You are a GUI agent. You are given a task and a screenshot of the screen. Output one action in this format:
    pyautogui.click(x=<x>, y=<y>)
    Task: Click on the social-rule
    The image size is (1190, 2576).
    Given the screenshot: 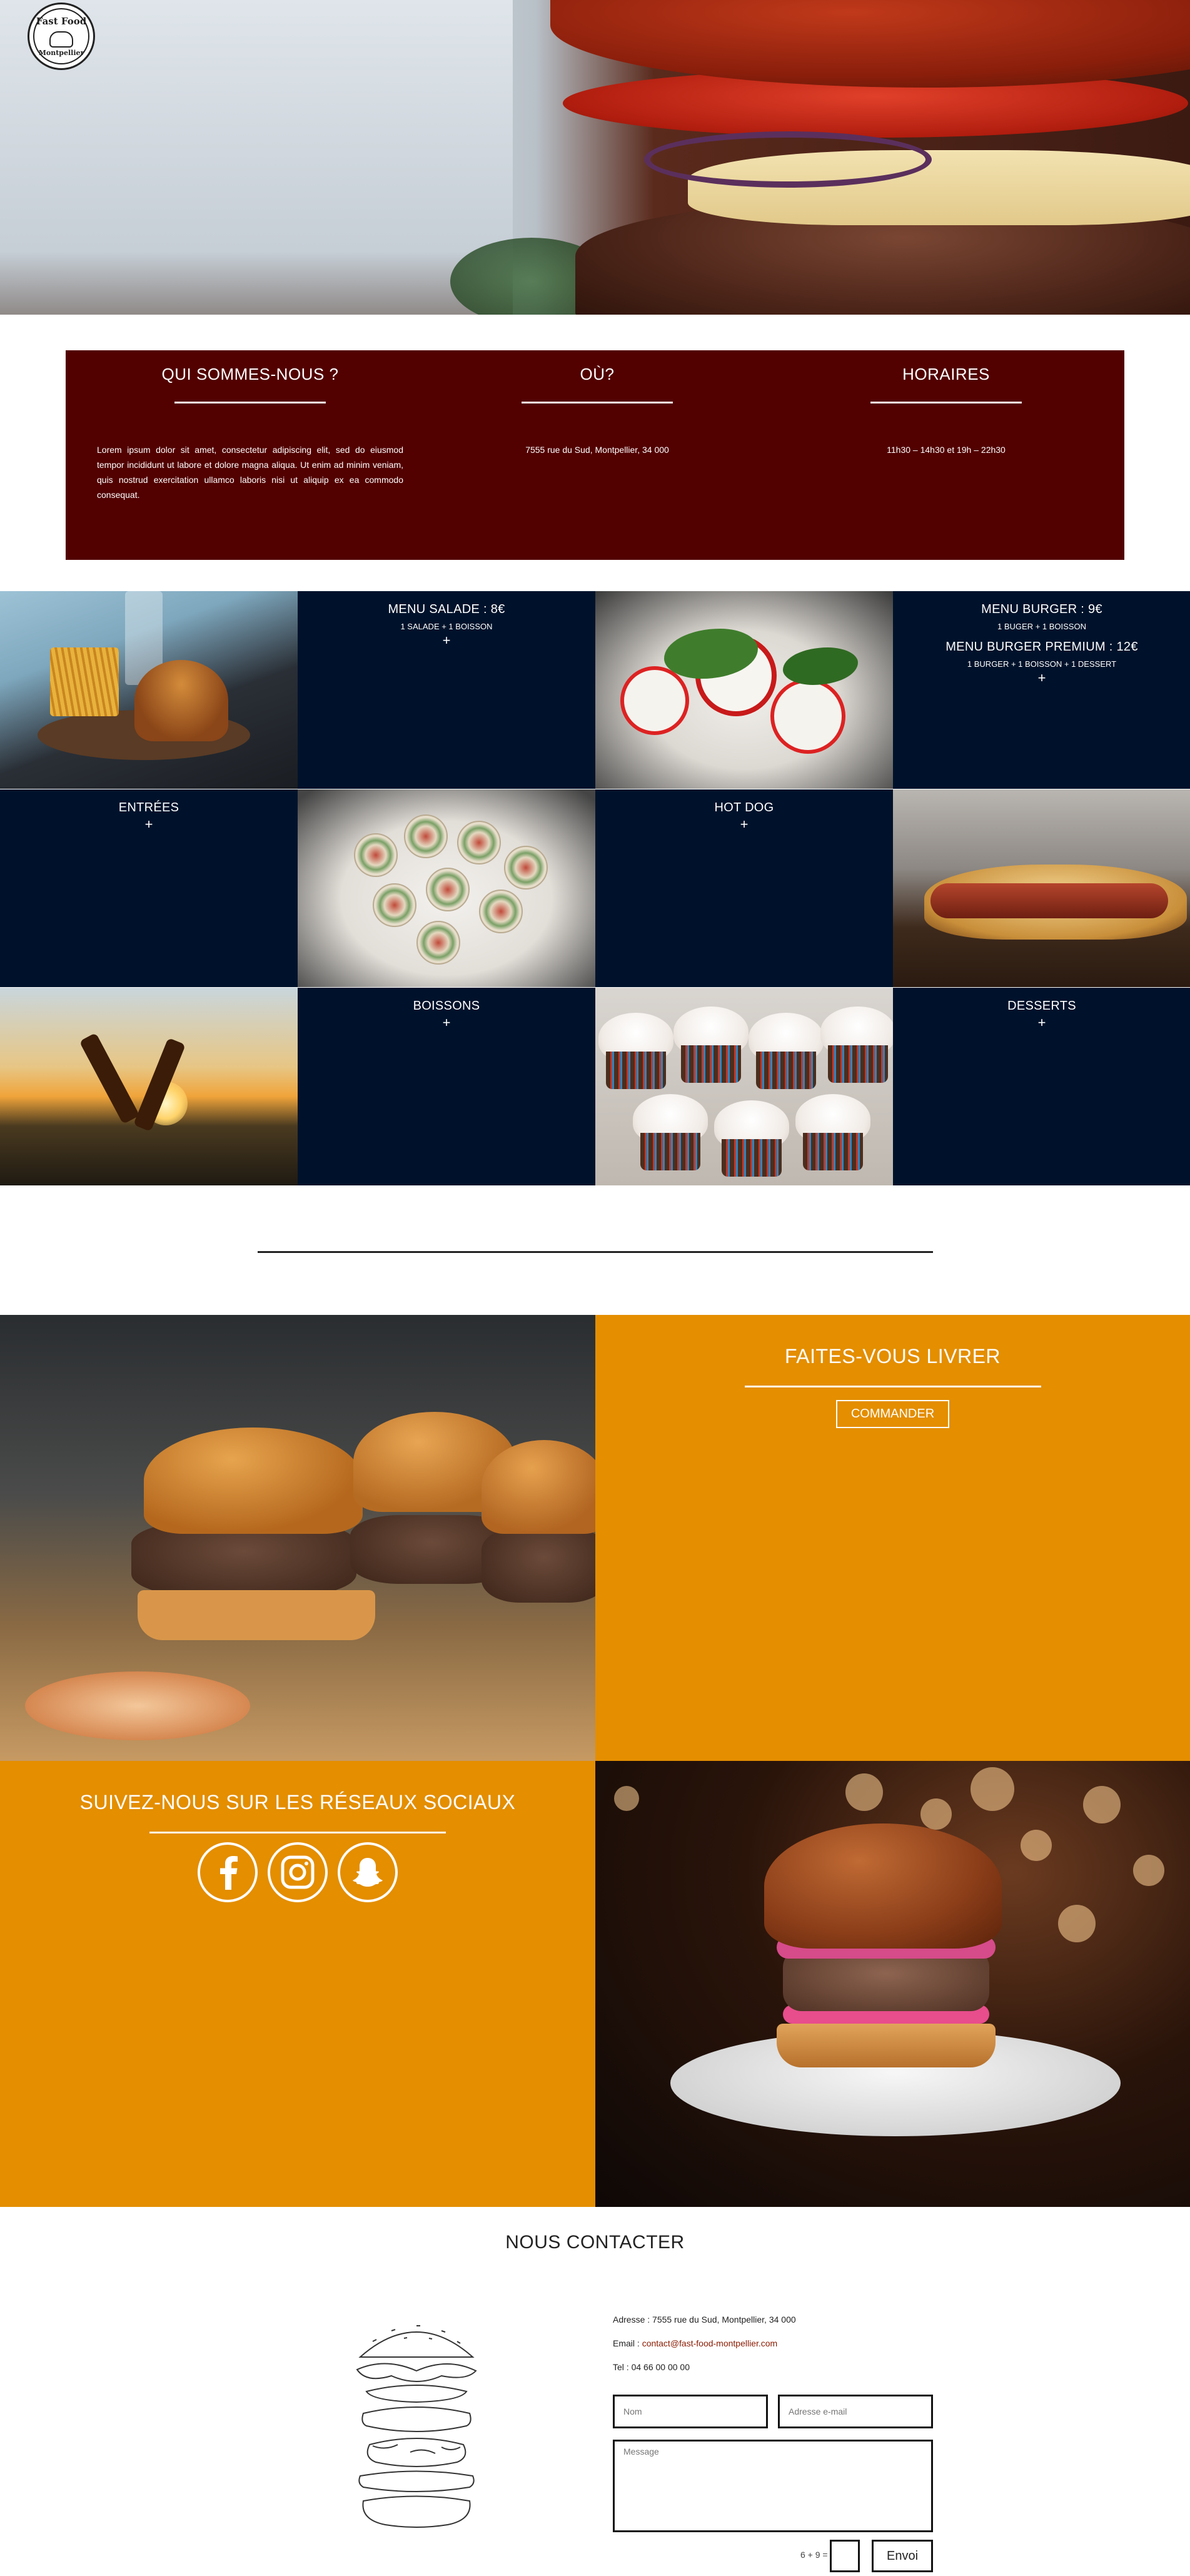 What is the action you would take?
    pyautogui.click(x=297, y=1832)
    